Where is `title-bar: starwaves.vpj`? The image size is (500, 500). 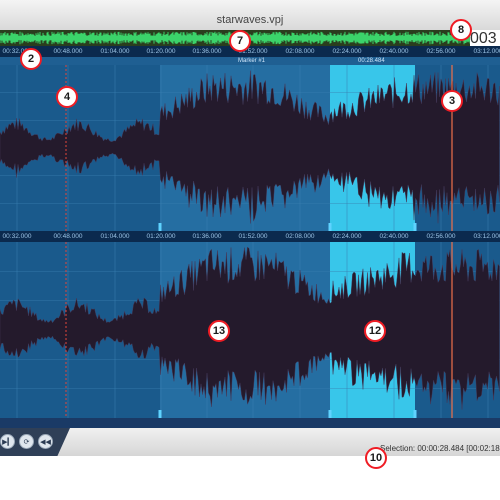 title-bar: starwaves.vpj is located at coordinates (250, 15).